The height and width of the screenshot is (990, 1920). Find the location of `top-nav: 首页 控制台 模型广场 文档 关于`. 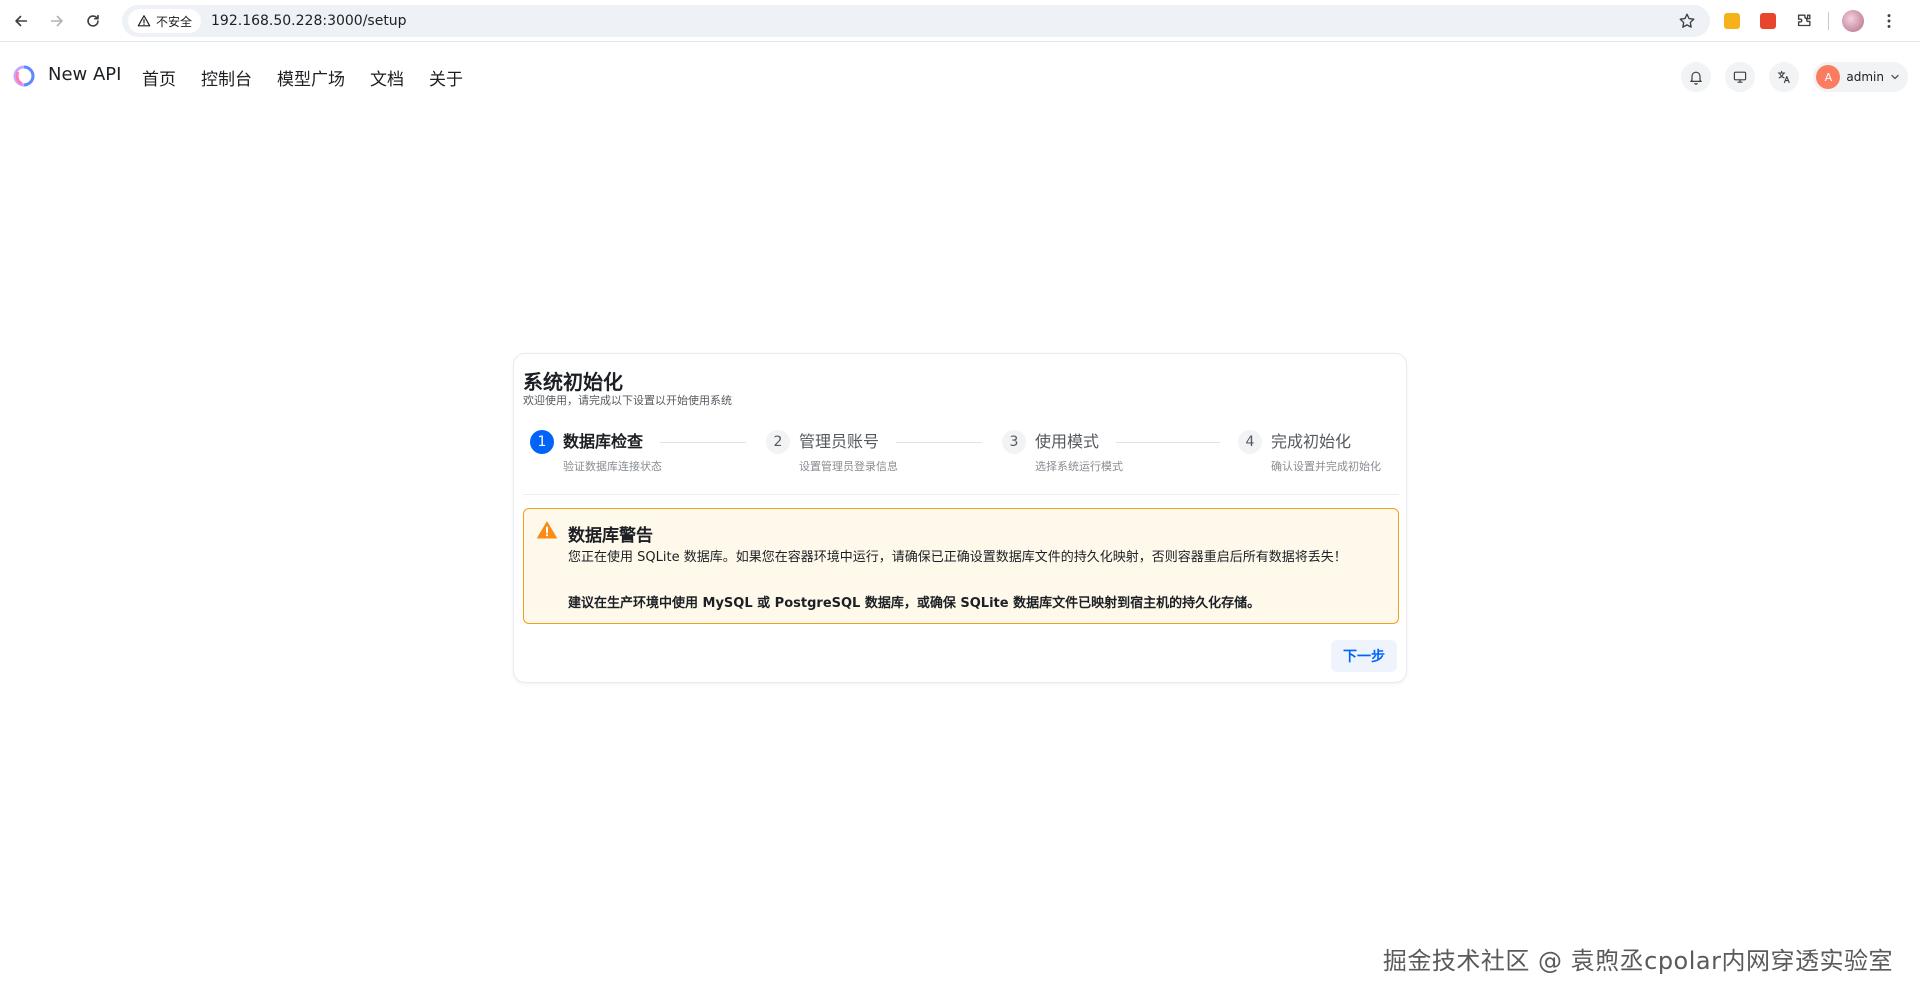

top-nav: 首页 控制台 模型广场 文档 关于 is located at coordinates (302, 77).